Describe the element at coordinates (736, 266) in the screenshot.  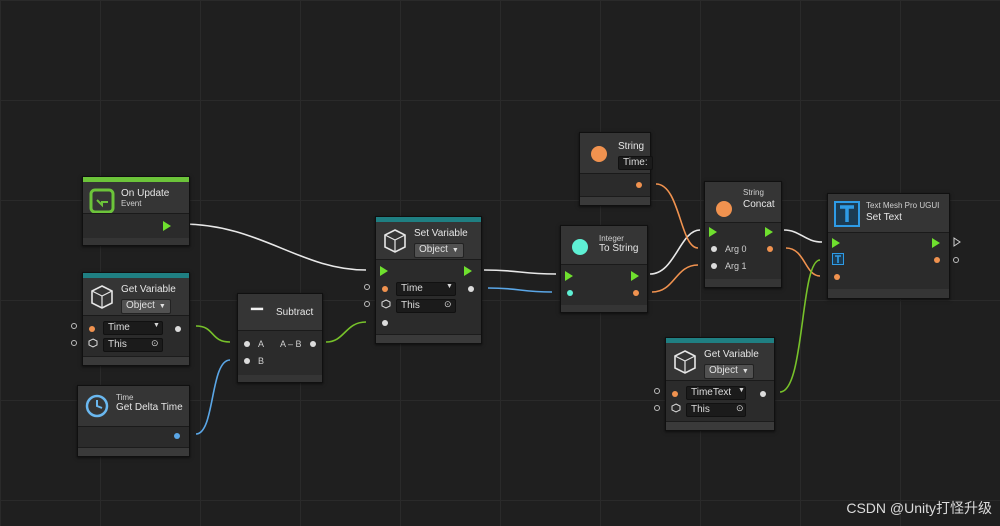
I see `port-label-arg1: Arg 1` at that location.